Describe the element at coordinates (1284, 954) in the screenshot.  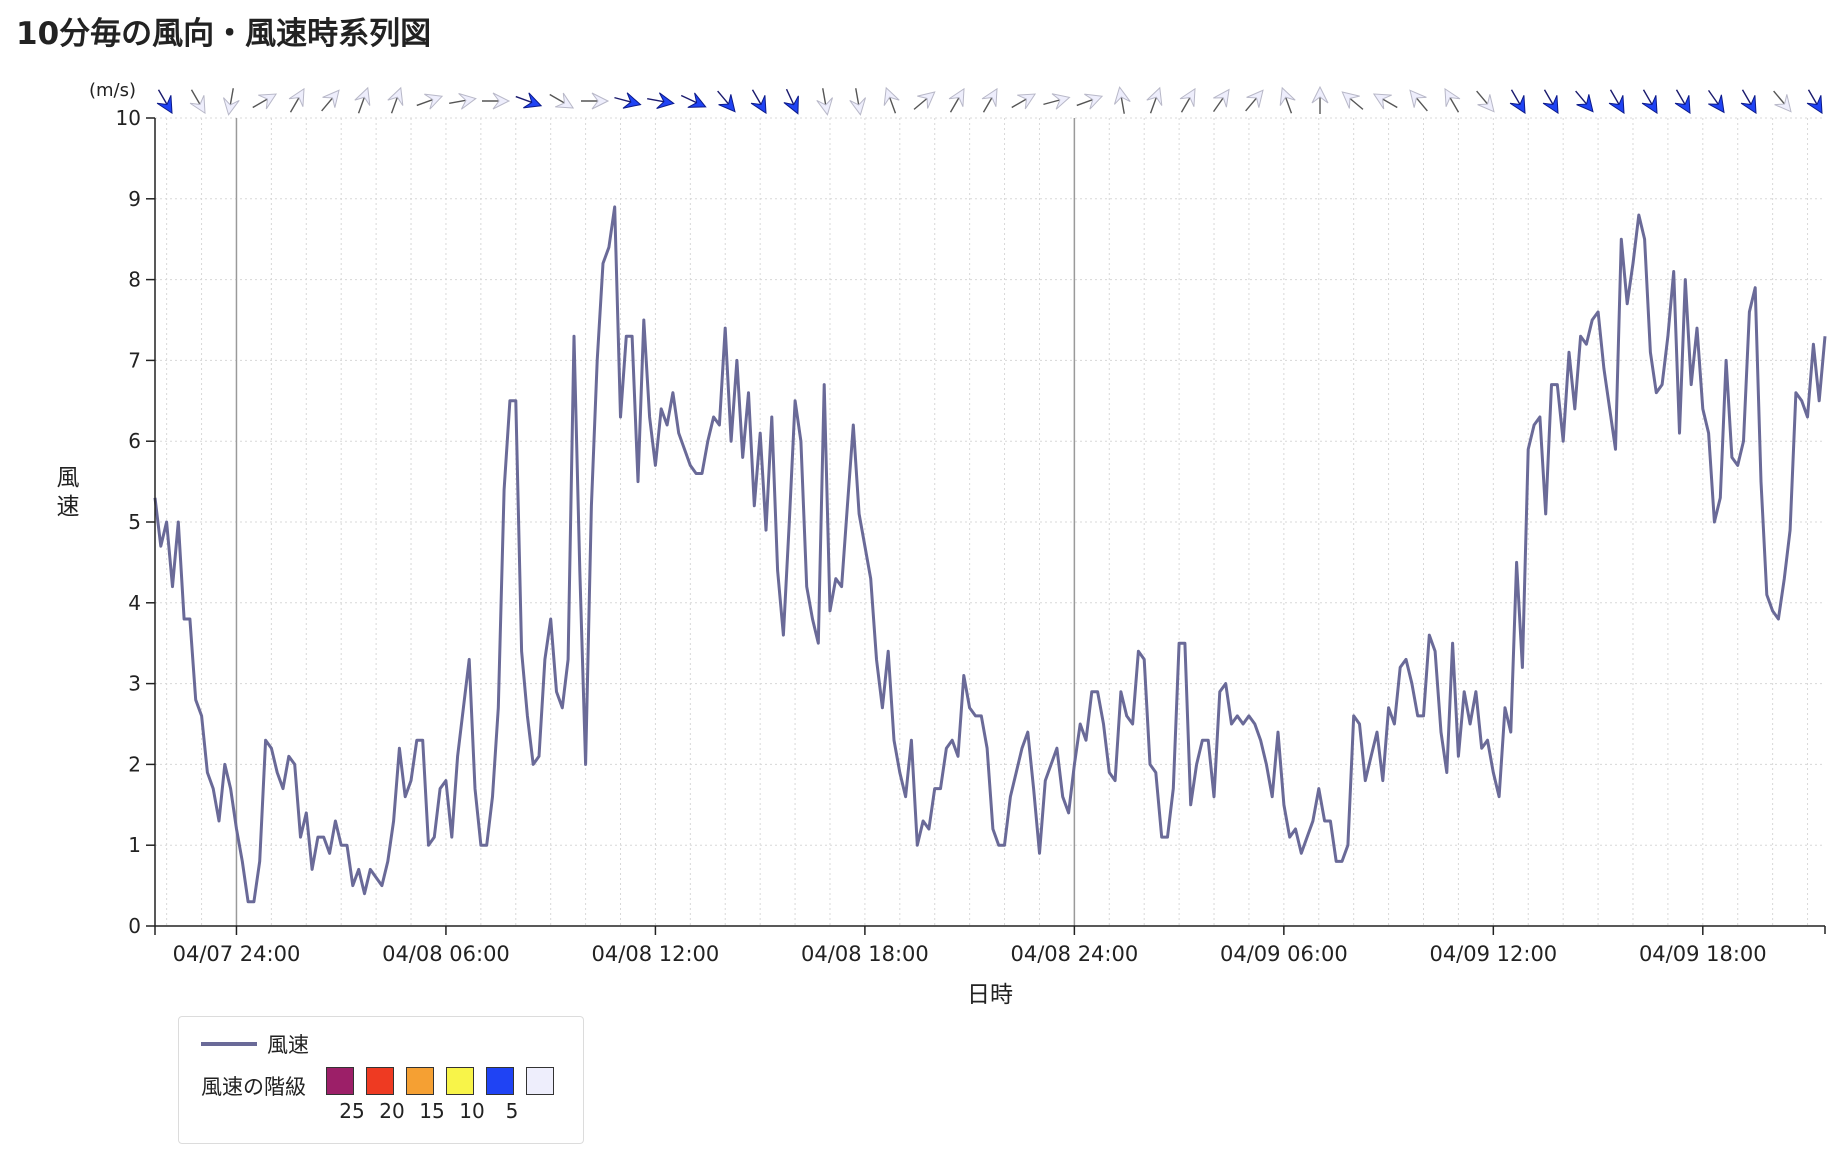
I see `x-tick-label: 04/09 06:00` at that location.